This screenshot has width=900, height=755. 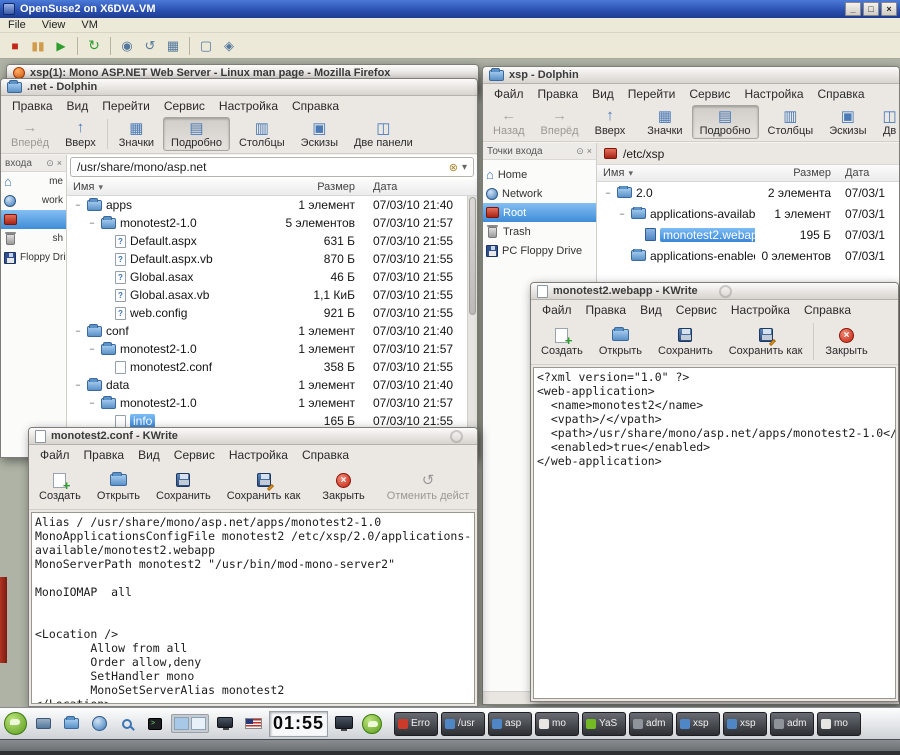 What do you see at coordinates (38, 45) in the screenshot?
I see `suspend-icon: ▮▮` at bounding box center [38, 45].